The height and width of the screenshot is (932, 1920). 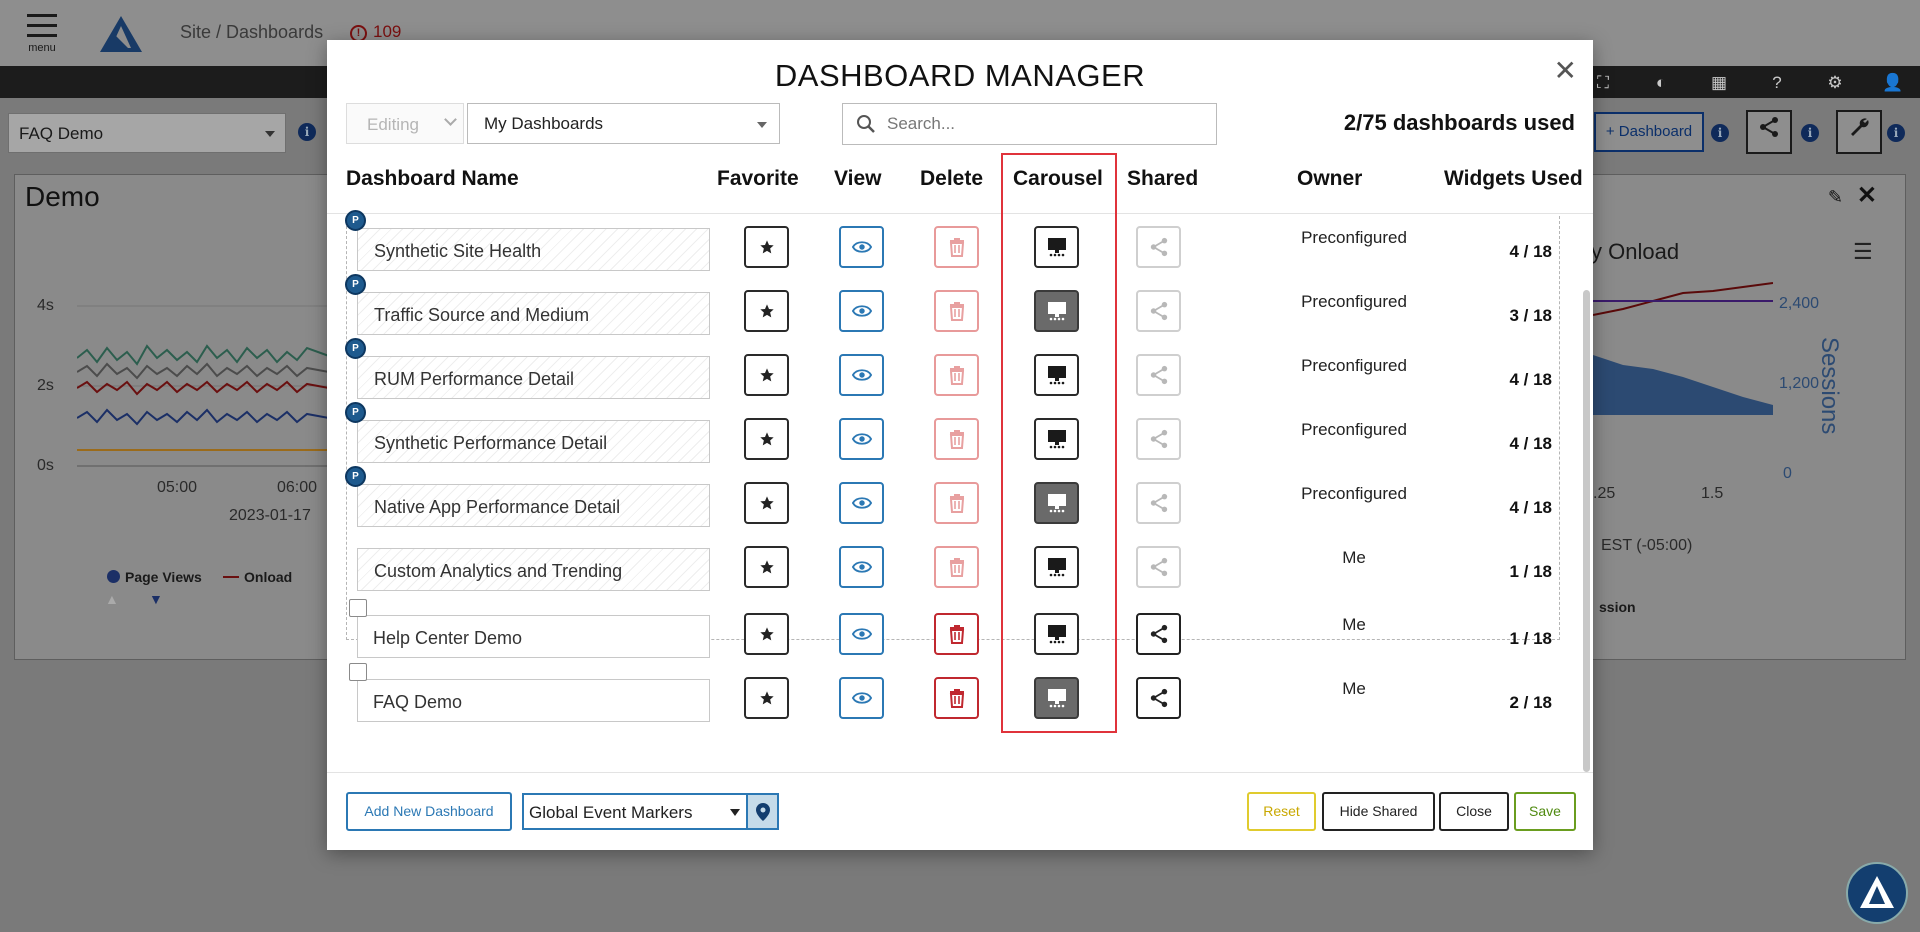 I want to click on dashboard-name-field: Help Center Demo, so click(x=533, y=636).